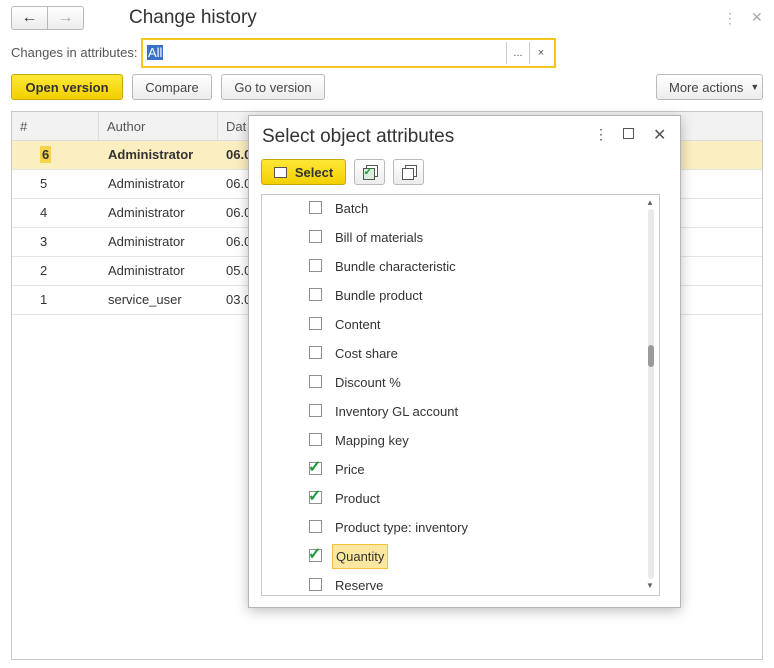 Image resolution: width=774 pixels, height=668 pixels. Describe the element at coordinates (348, 53) in the screenshot. I see `attributes-filter-field: All ... ×` at that location.